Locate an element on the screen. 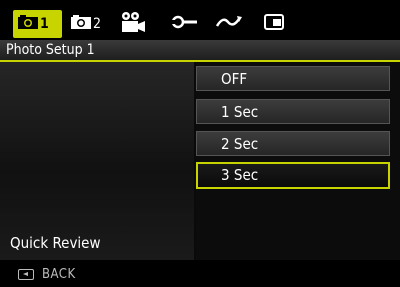 This screenshot has height=287, width=400. mode-tab-bar: 1 2 is located at coordinates (200, 20).